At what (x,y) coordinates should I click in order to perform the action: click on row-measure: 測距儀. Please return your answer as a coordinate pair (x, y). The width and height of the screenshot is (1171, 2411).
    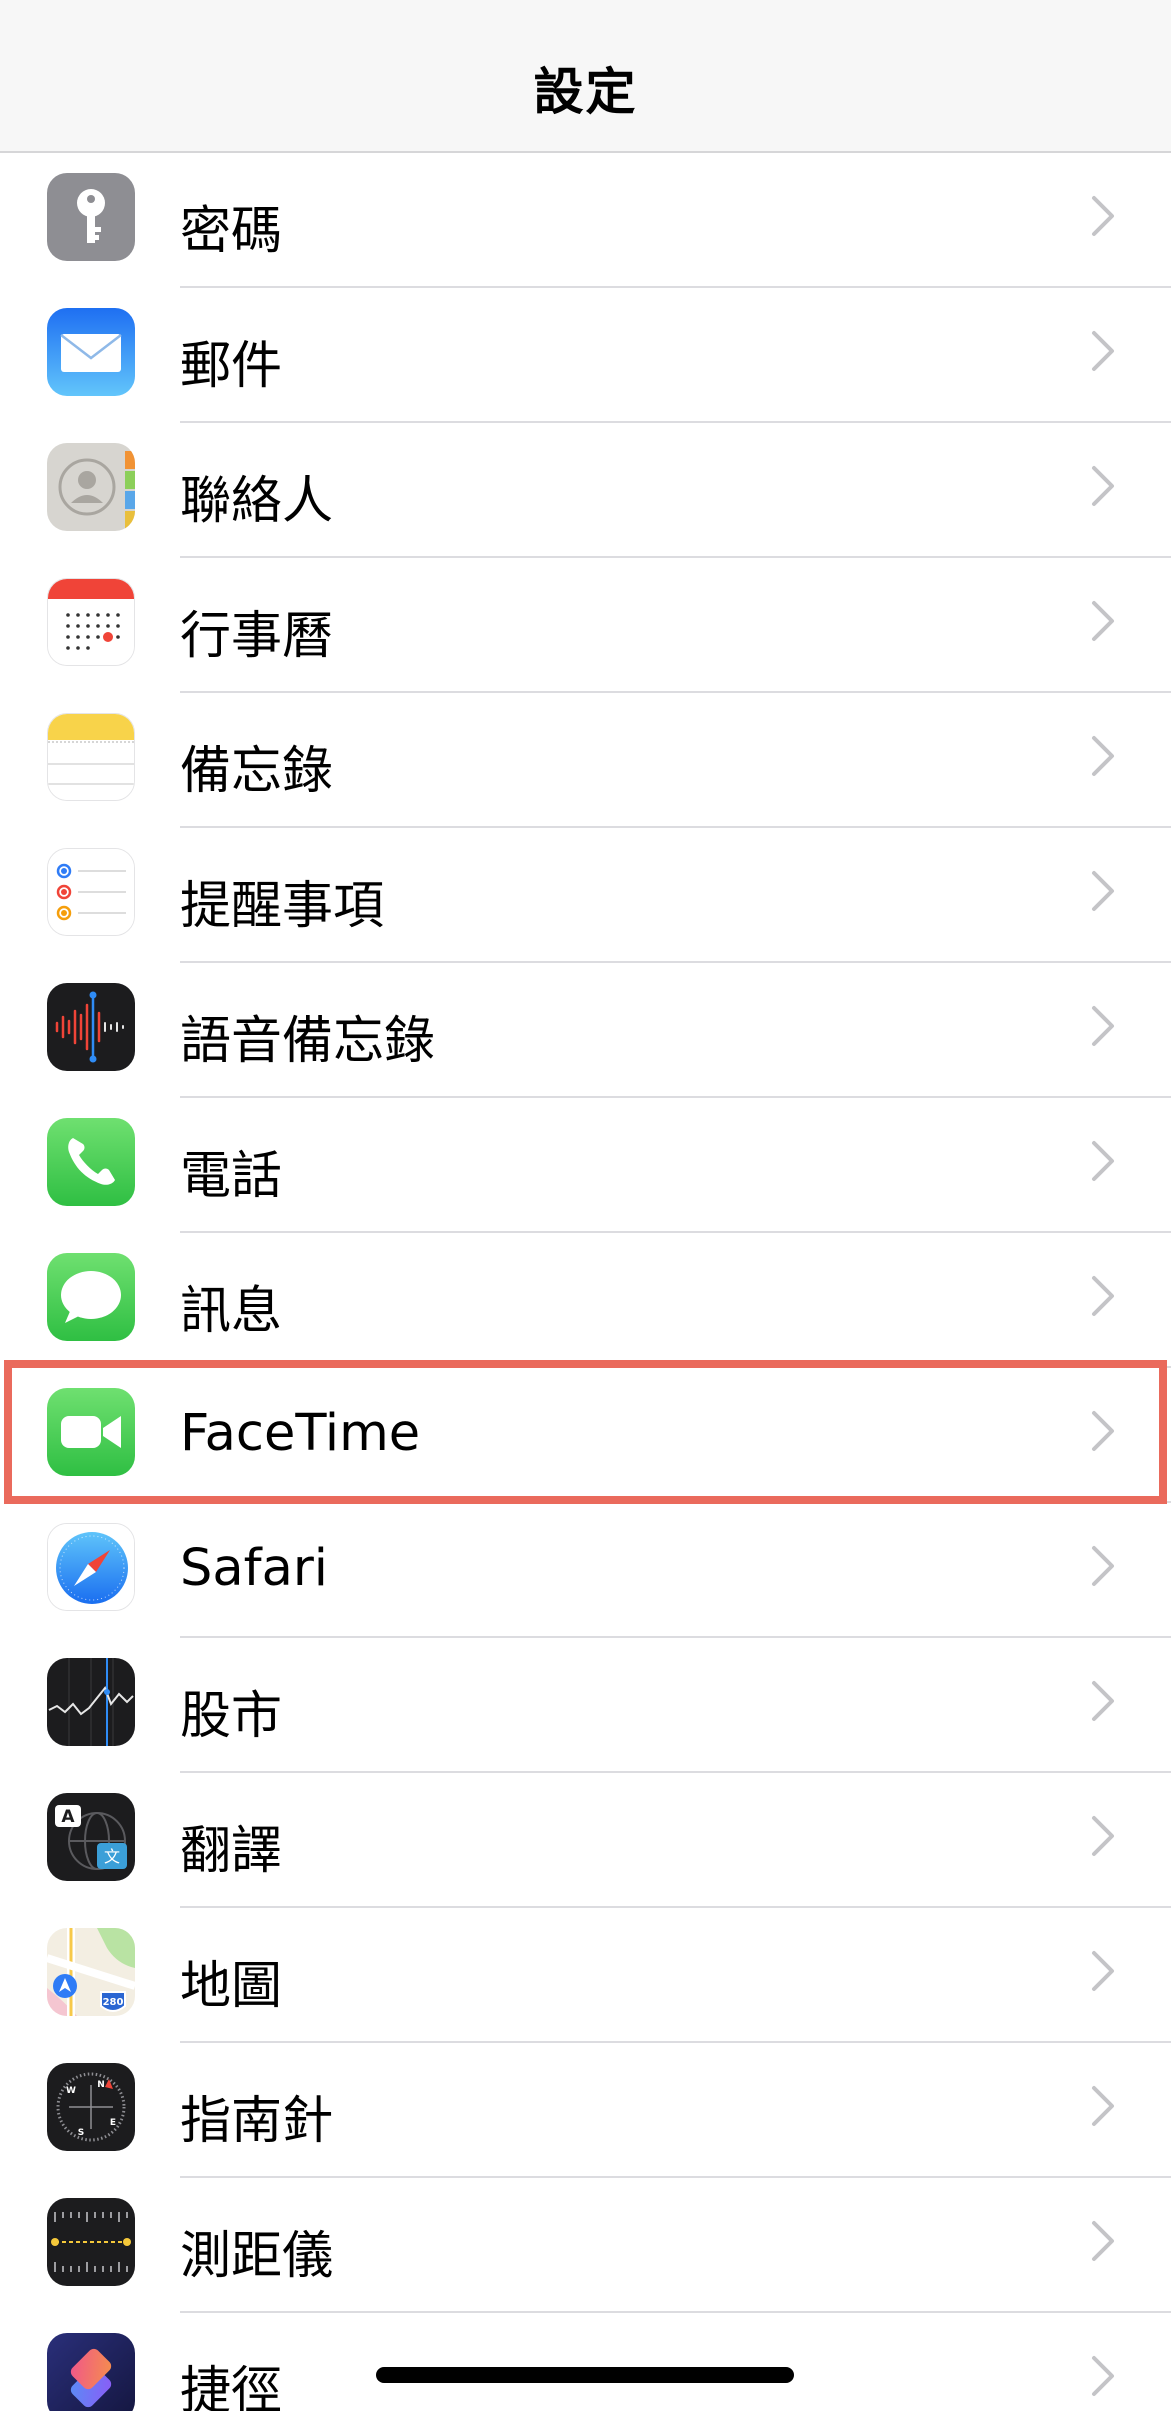
    Looking at the image, I should click on (585, 2245).